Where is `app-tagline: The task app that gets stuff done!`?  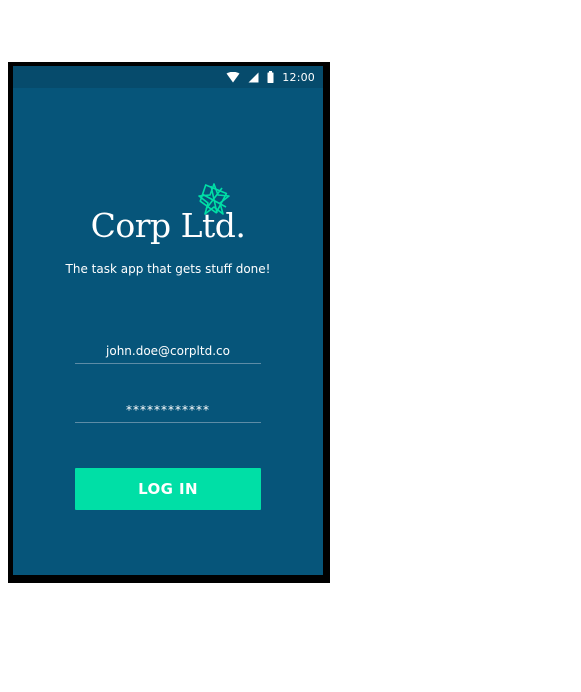
app-tagline: The task app that gets stuff done! is located at coordinates (168, 269).